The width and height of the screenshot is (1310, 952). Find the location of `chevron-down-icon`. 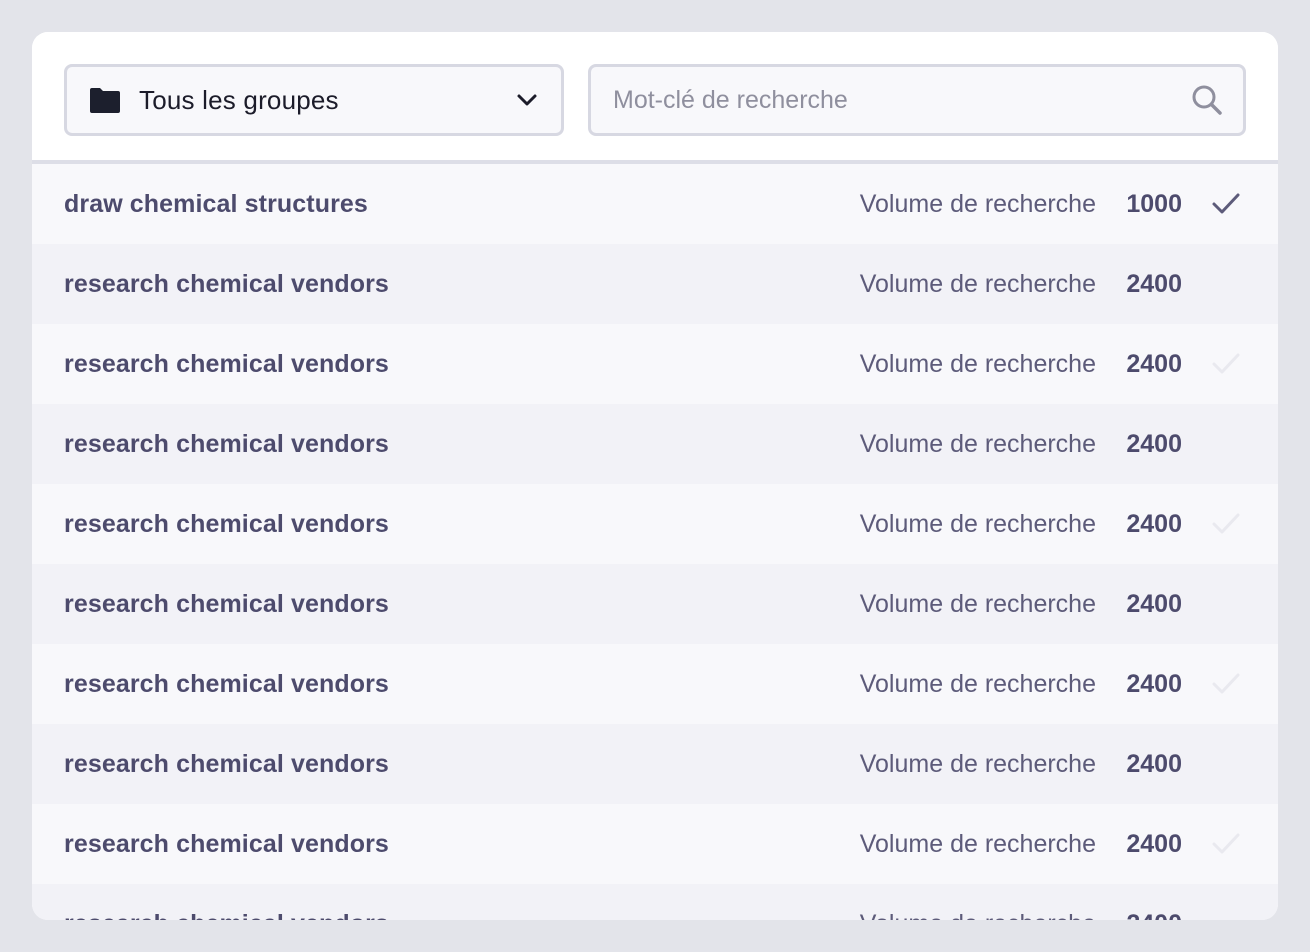

chevron-down-icon is located at coordinates (527, 100).